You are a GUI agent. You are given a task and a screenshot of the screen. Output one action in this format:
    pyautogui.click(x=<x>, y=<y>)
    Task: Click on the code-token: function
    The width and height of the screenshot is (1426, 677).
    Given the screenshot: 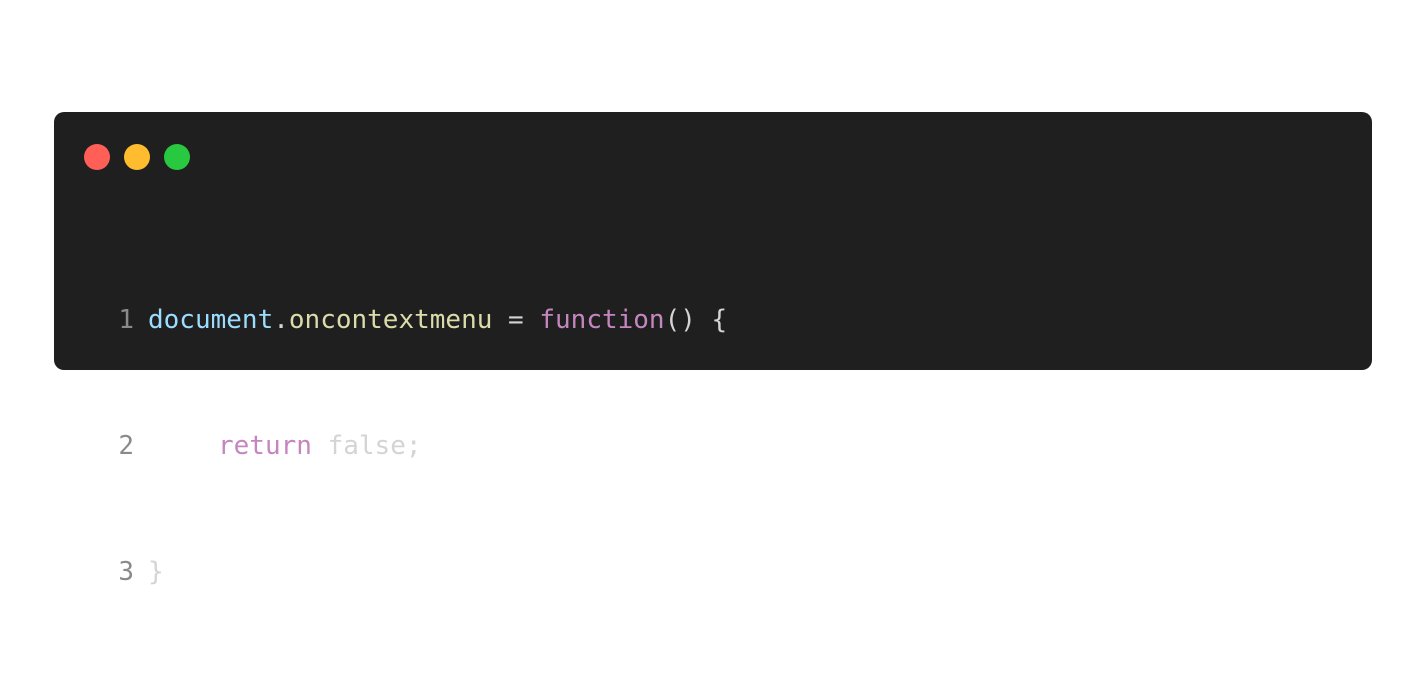 What is the action you would take?
    pyautogui.click(x=602, y=320)
    